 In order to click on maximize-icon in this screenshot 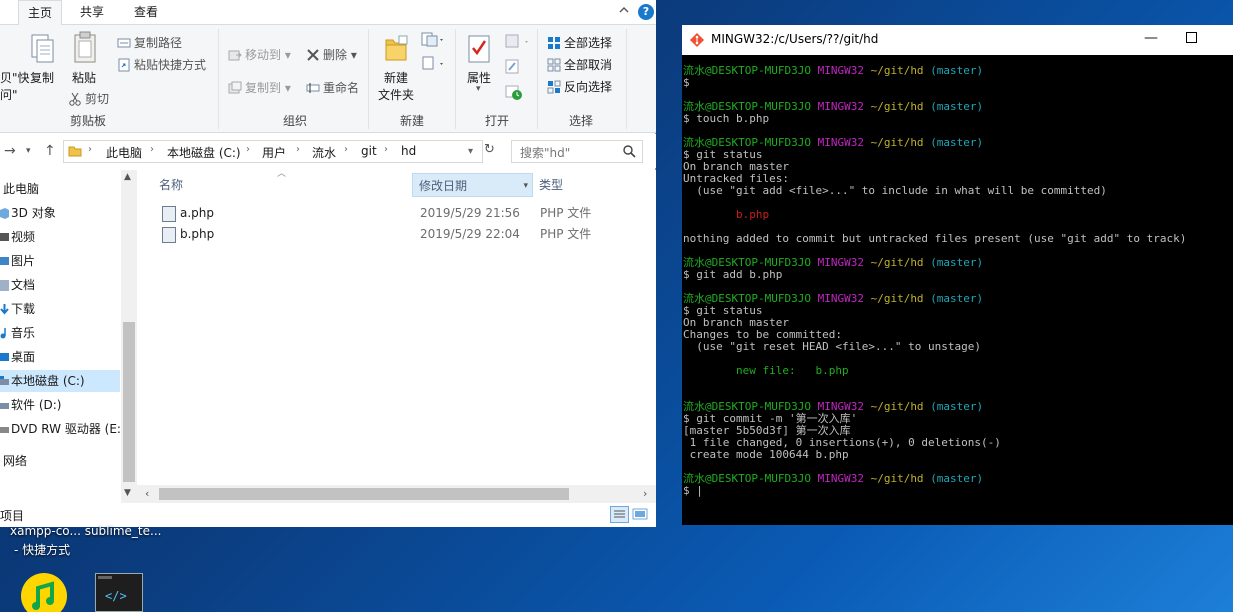, I will do `click(1191, 37)`.